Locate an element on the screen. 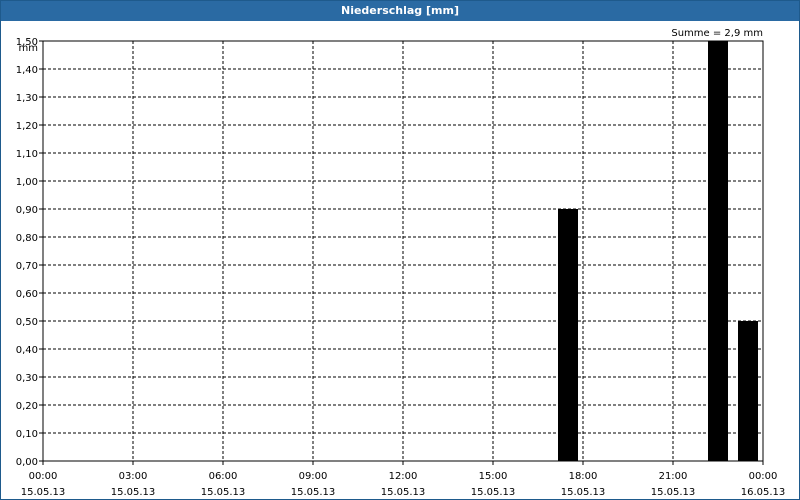  y-tick-label: 0,10 is located at coordinates (27, 434).